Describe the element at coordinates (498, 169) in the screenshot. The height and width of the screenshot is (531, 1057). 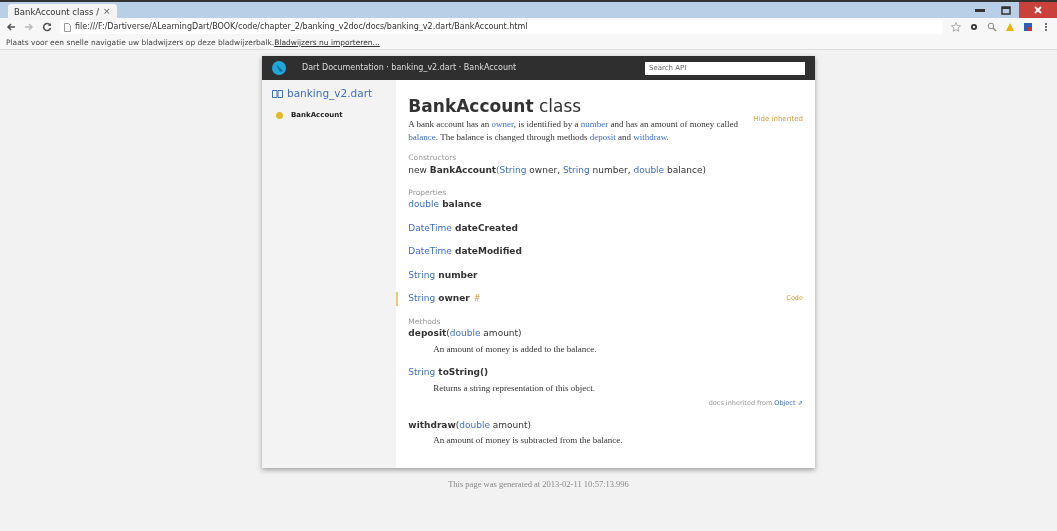
I see `type-link: (` at that location.